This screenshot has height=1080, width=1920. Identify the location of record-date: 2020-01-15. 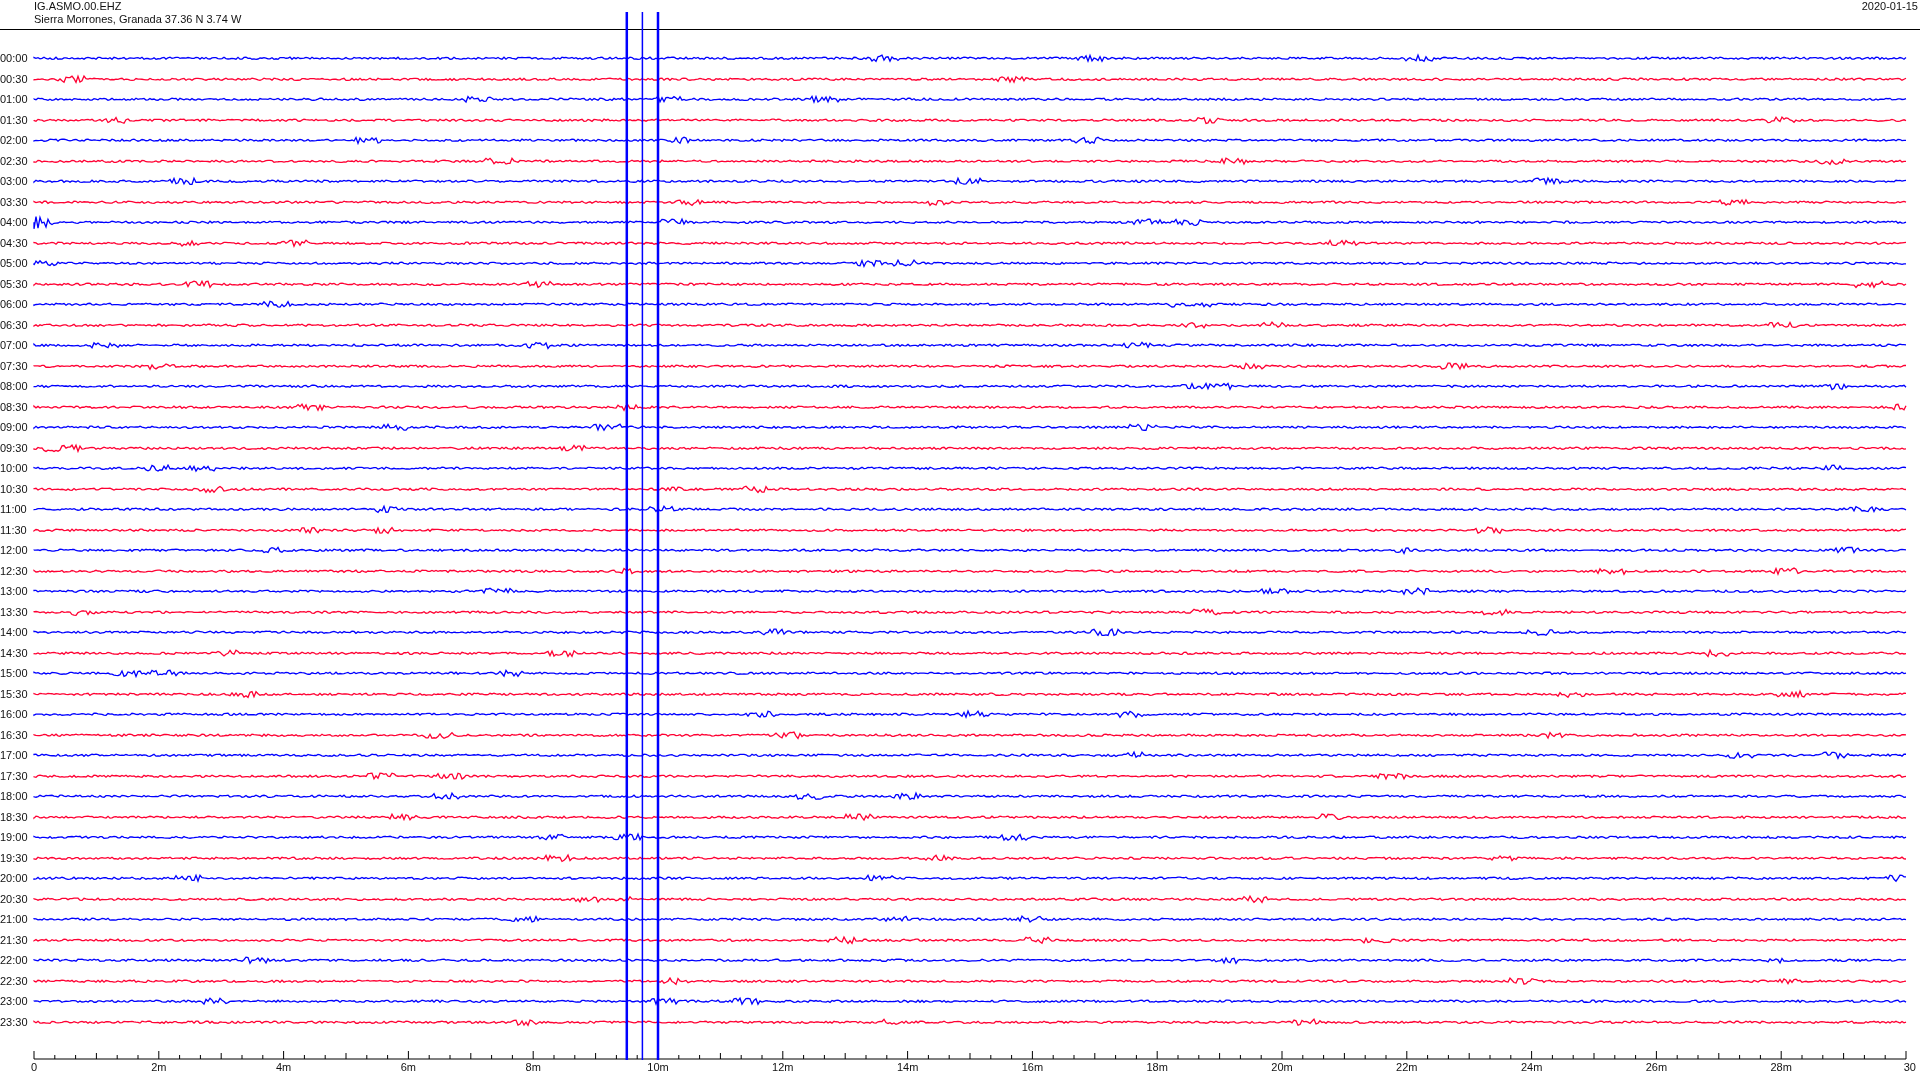
(1889, 7).